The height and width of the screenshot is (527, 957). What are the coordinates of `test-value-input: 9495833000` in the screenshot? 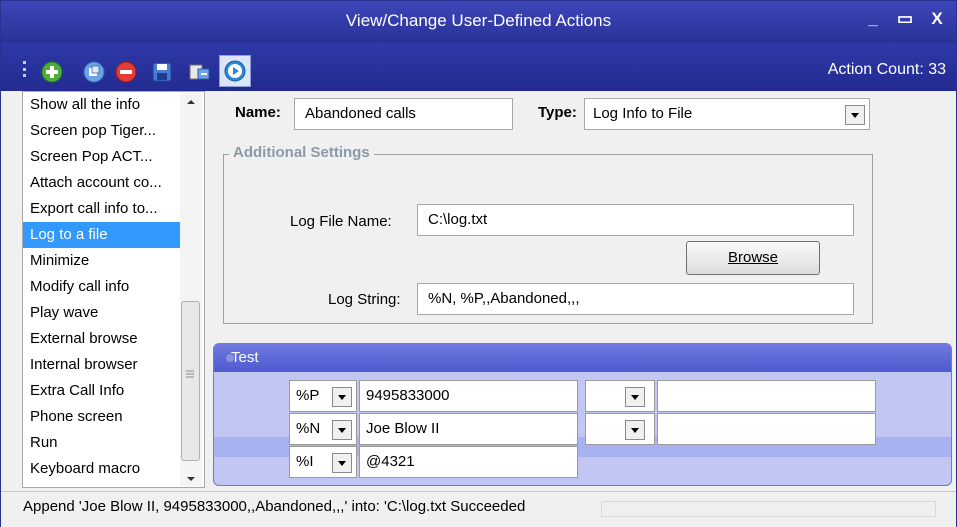 It's located at (468, 396).